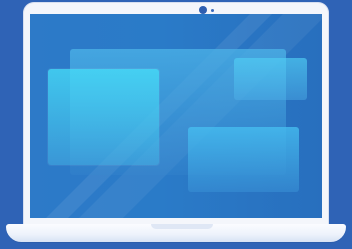  What do you see at coordinates (182, 226) in the screenshot?
I see `trackpad-notch` at bounding box center [182, 226].